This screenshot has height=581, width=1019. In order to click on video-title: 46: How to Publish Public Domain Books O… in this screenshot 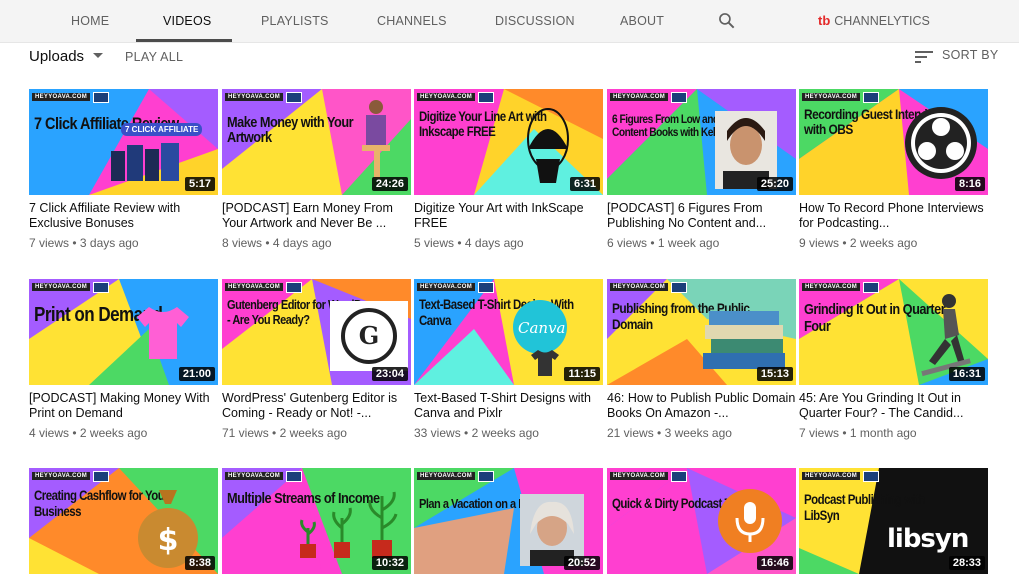, I will do `click(701, 405)`.